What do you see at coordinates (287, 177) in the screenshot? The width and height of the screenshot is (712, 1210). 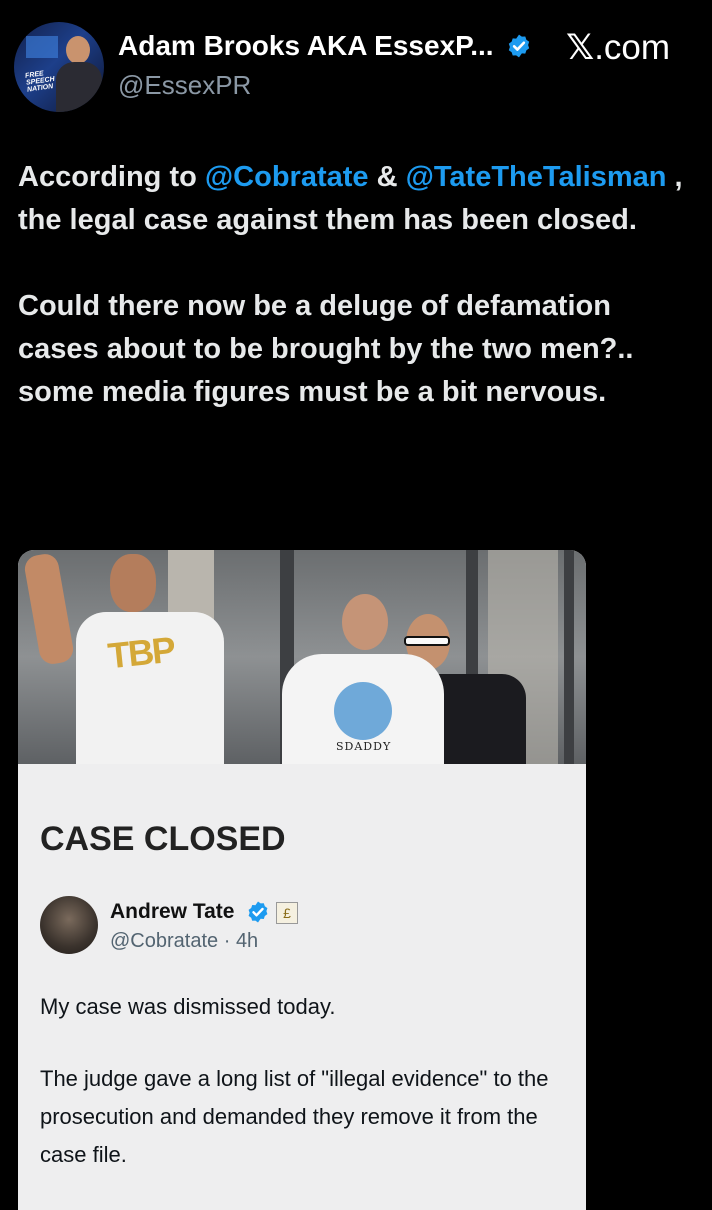 I see `mention-cobratate-link: @Cobratate` at bounding box center [287, 177].